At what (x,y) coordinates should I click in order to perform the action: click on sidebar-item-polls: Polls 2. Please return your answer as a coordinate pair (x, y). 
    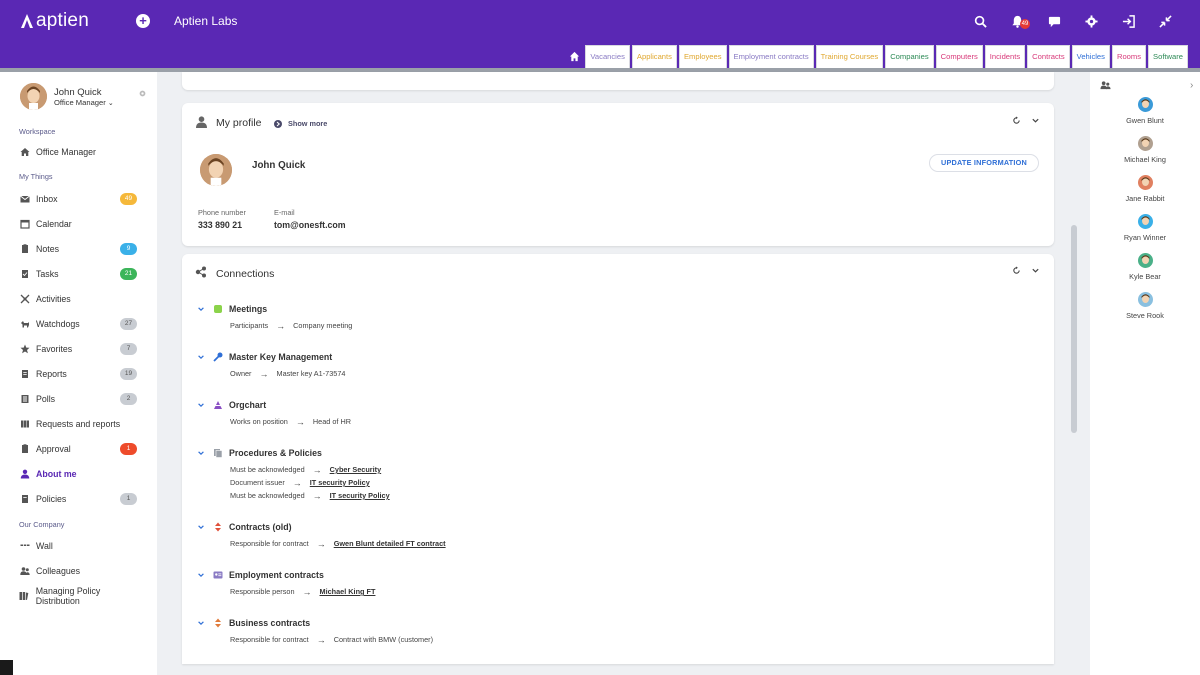
    Looking at the image, I should click on (81, 399).